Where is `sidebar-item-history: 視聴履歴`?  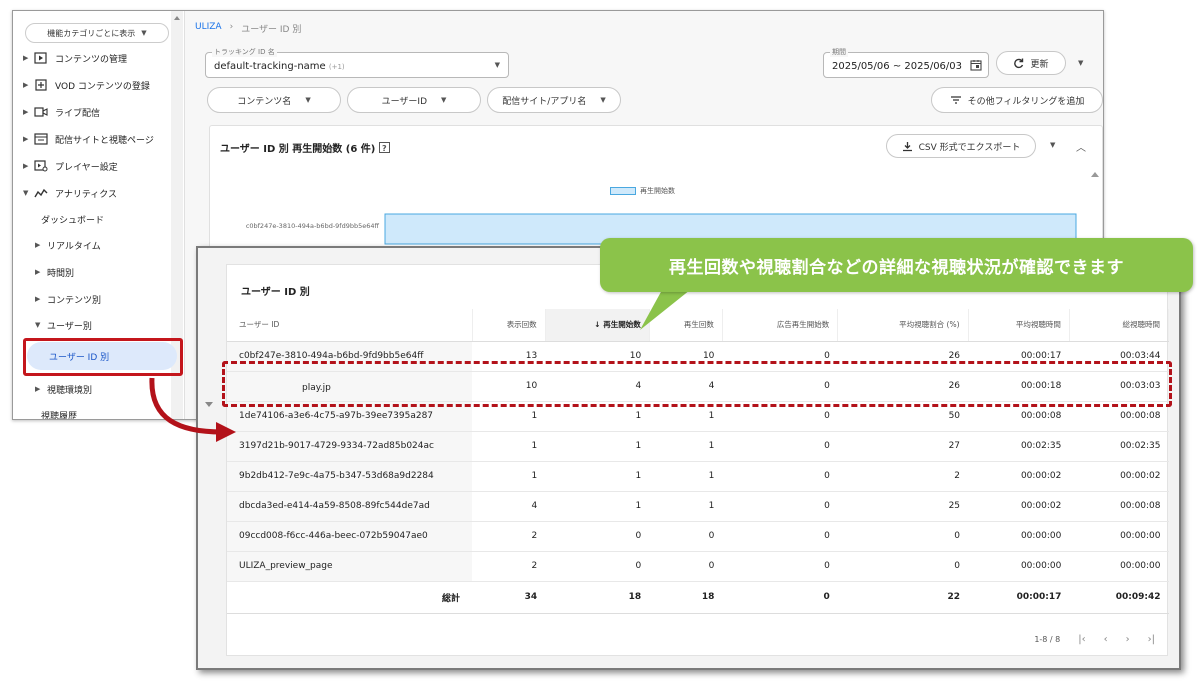 sidebar-item-history: 視聴履歴 is located at coordinates (59, 412).